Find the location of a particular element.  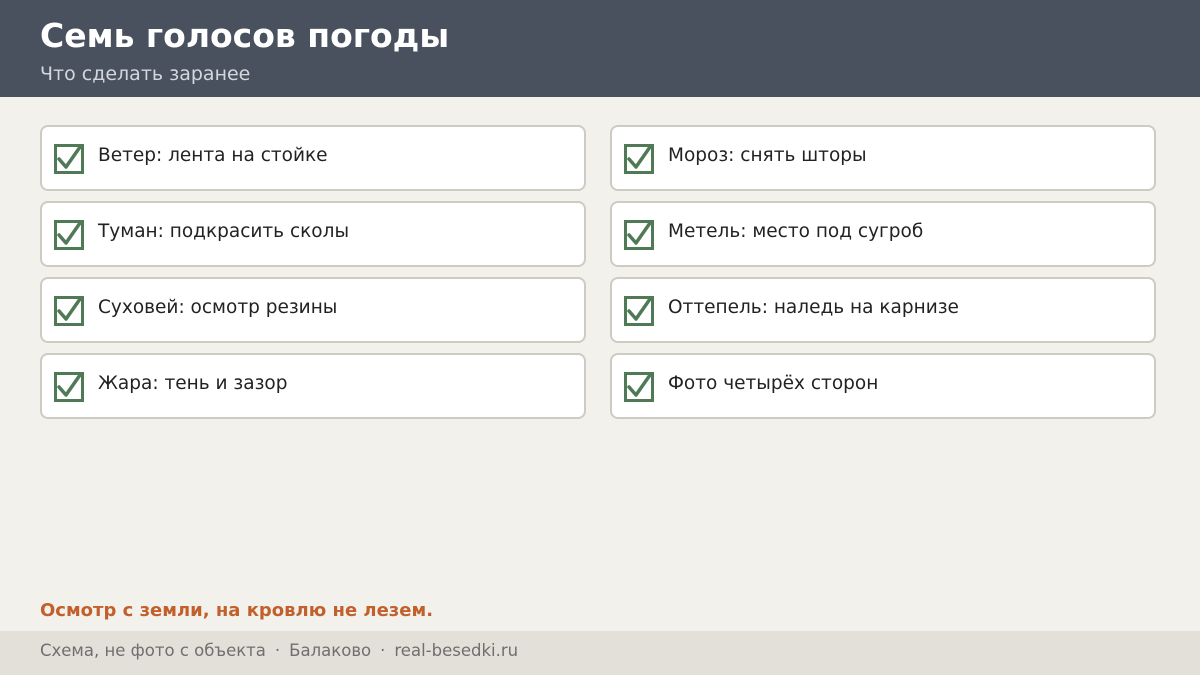

safety-note: Осмотр с земли, на кровлю не лезем. is located at coordinates (237, 610).